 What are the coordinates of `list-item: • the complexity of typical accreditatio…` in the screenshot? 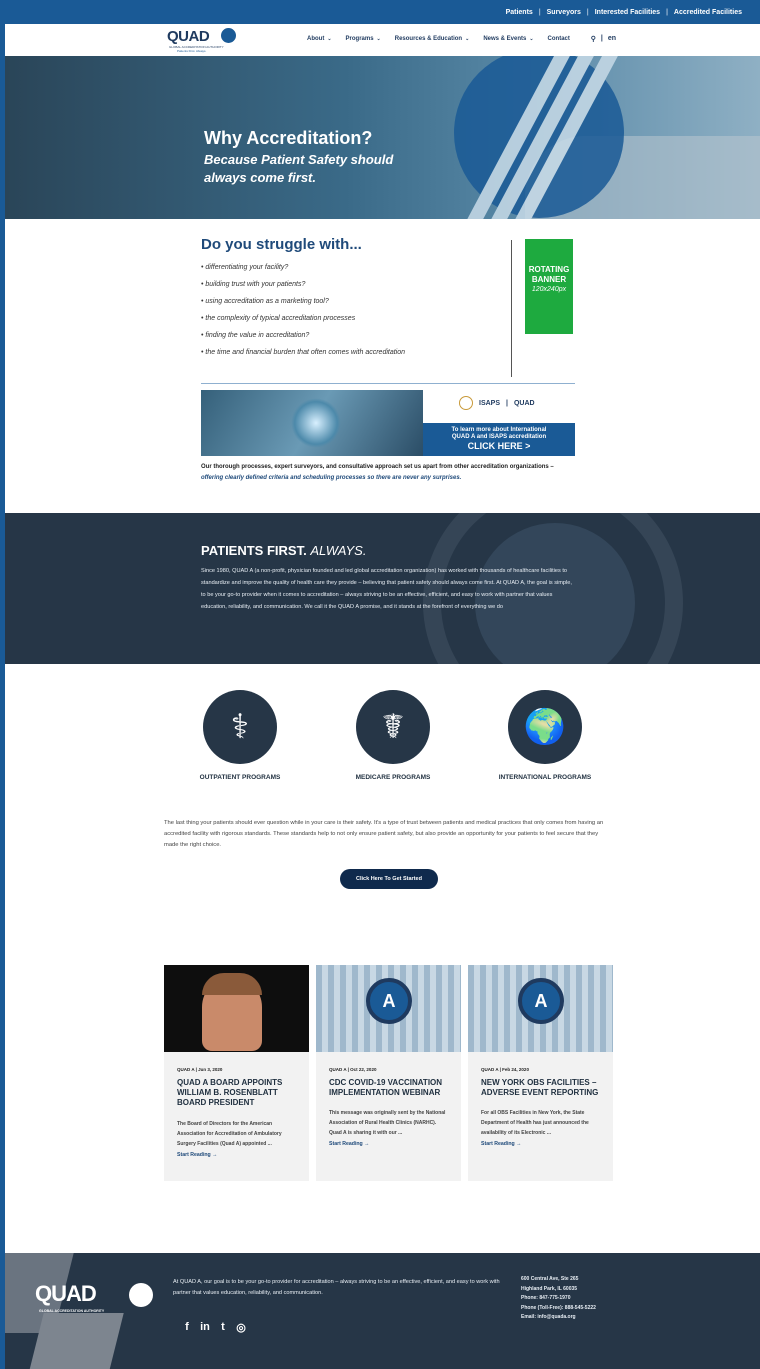 It's located at (278, 318).